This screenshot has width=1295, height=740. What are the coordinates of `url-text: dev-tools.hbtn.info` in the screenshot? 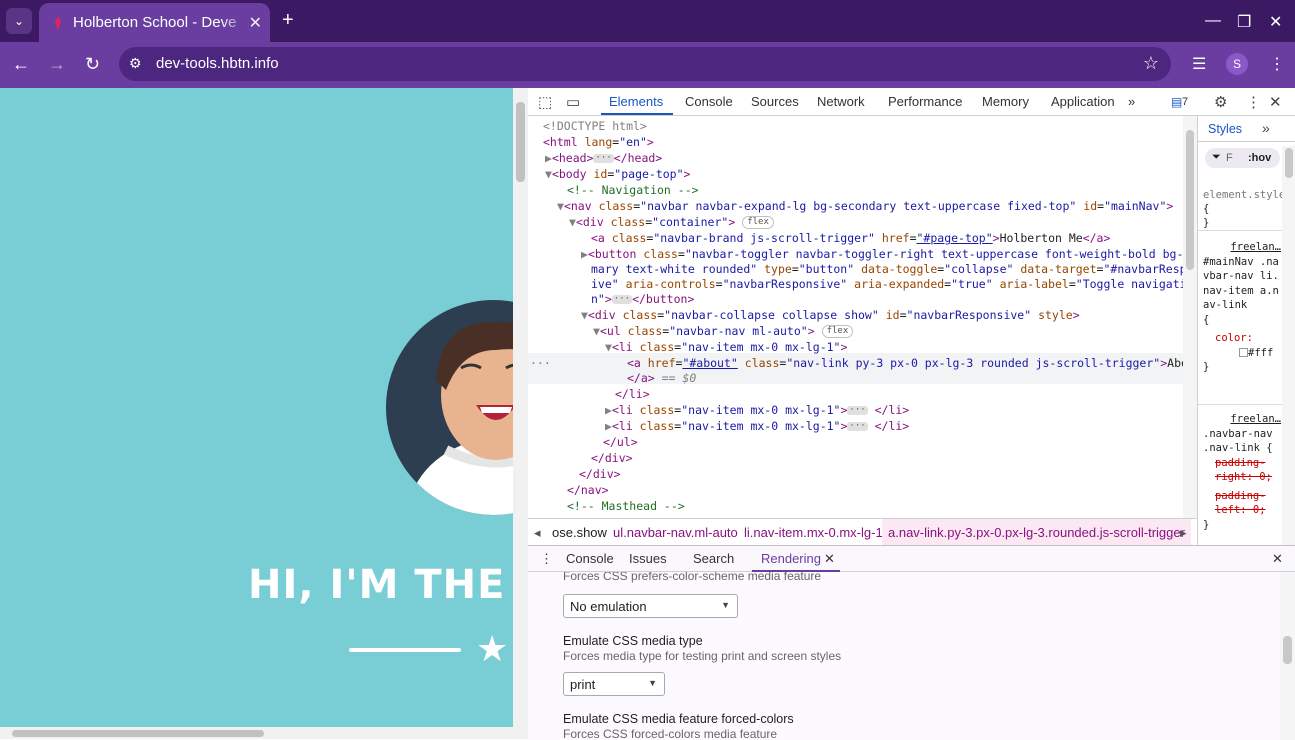 It's located at (217, 63).